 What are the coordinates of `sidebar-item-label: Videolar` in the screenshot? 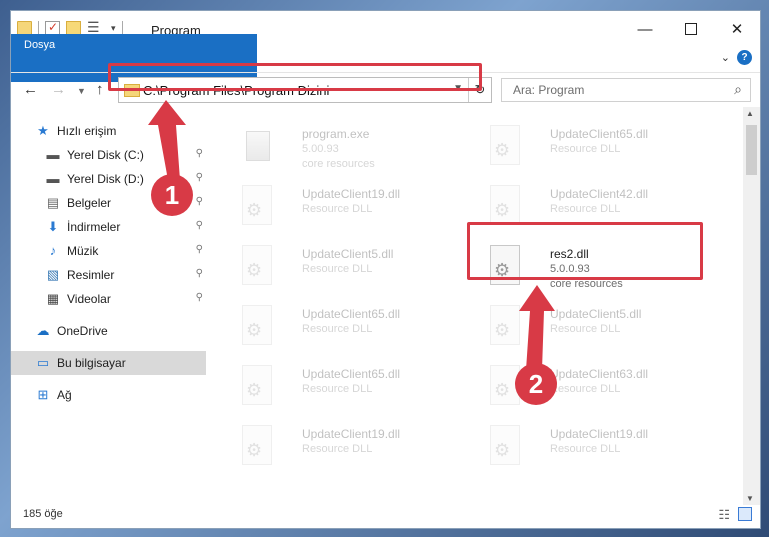 It's located at (89, 299).